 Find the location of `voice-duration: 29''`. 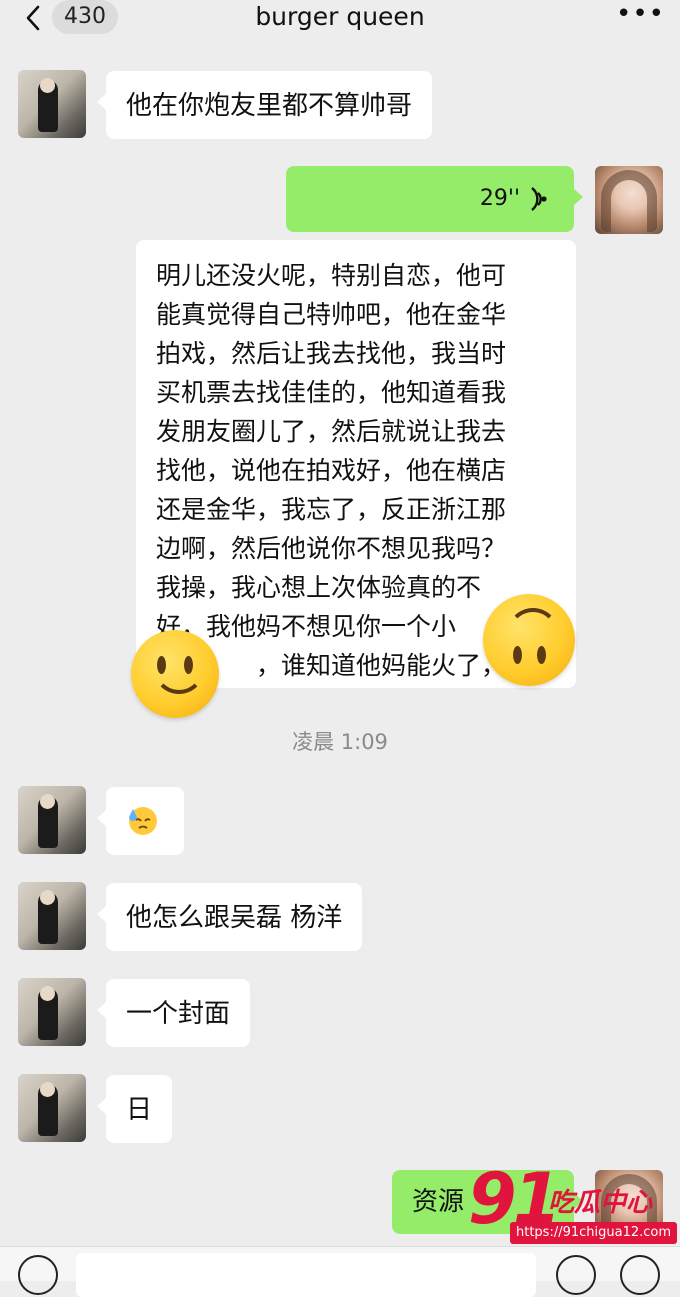

voice-duration: 29'' is located at coordinates (499, 198).